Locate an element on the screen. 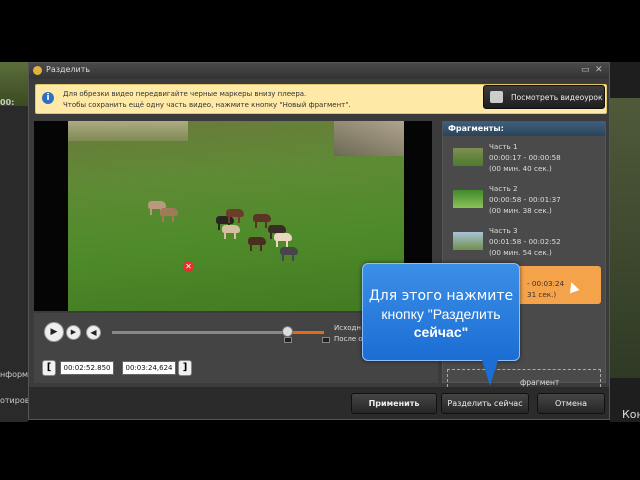  set-start-button: [ is located at coordinates (49, 368).